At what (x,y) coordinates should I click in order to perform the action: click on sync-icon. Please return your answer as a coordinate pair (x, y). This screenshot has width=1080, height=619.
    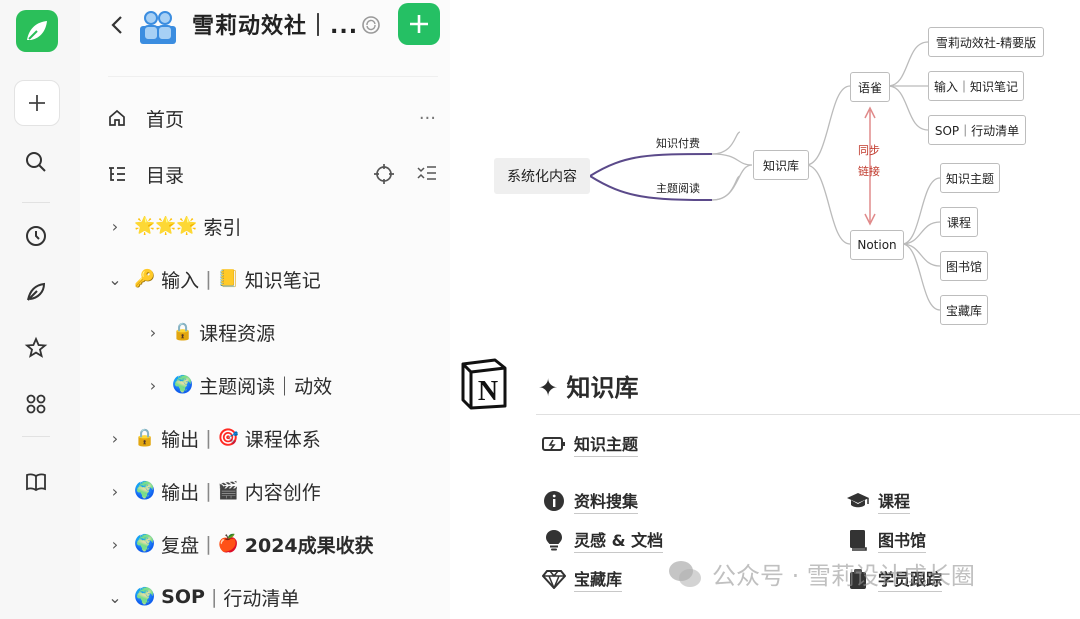
    Looking at the image, I should click on (371, 25).